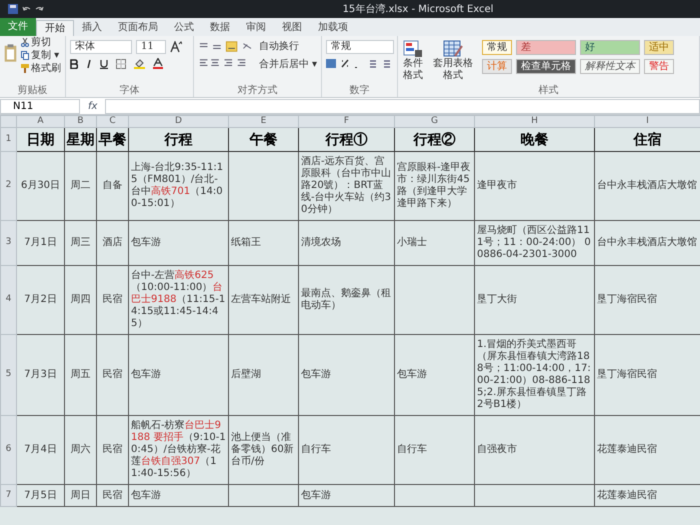 This screenshot has height=525, width=700. Describe the element at coordinates (346, 186) in the screenshot. I see `table-cell: 酒店-远东百货、宫原眼科（台中市中山路20號）：BRT蓝线-台中火车站（约30分钟）` at that location.